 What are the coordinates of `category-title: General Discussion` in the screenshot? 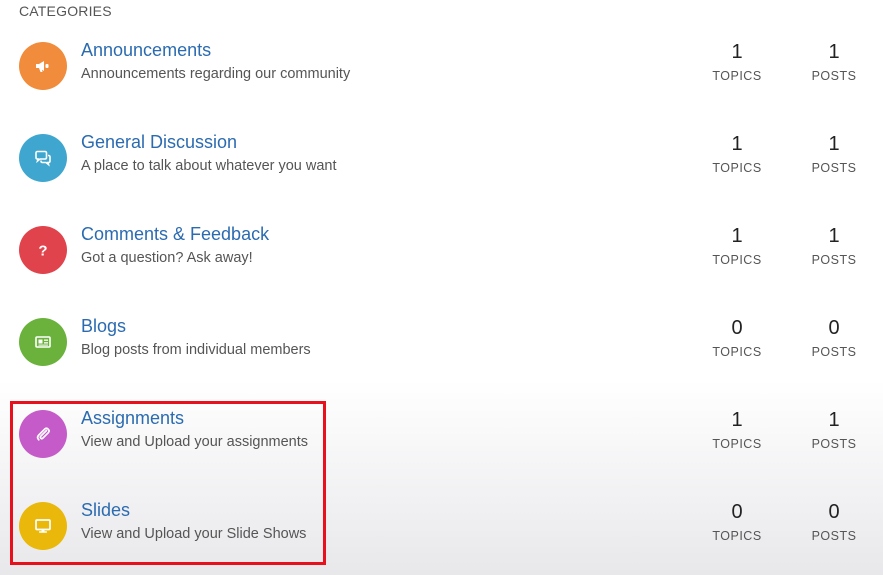 It's located at (159, 142).